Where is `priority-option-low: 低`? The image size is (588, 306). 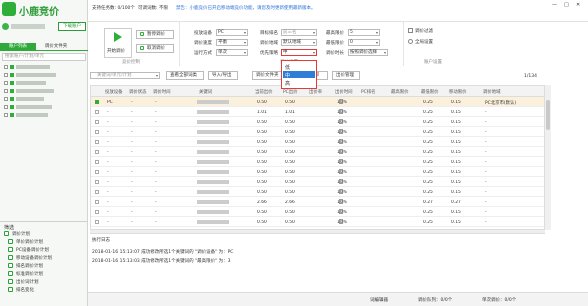
priority-option-low: 低 is located at coordinates (299, 67).